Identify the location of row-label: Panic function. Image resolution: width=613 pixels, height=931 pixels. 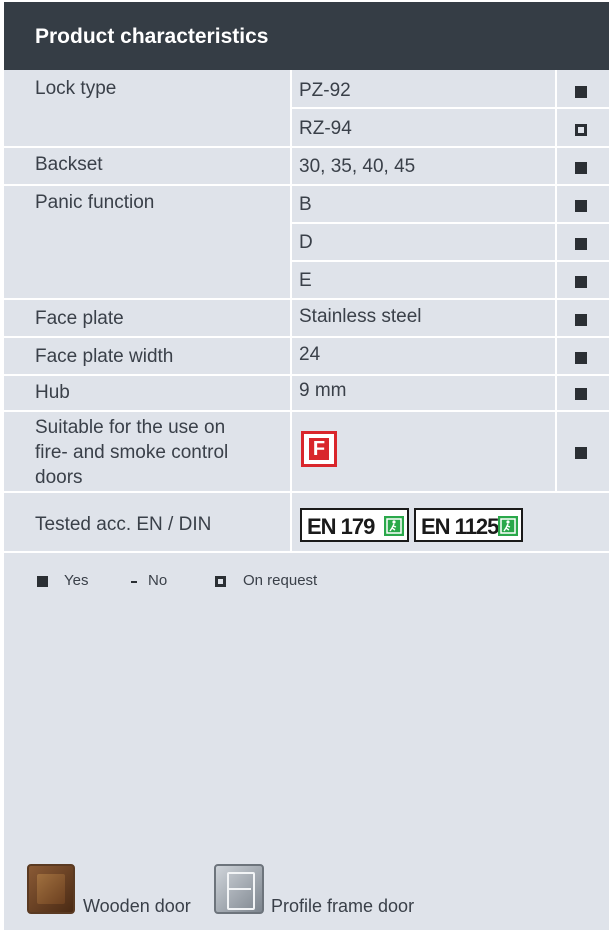
(95, 202).